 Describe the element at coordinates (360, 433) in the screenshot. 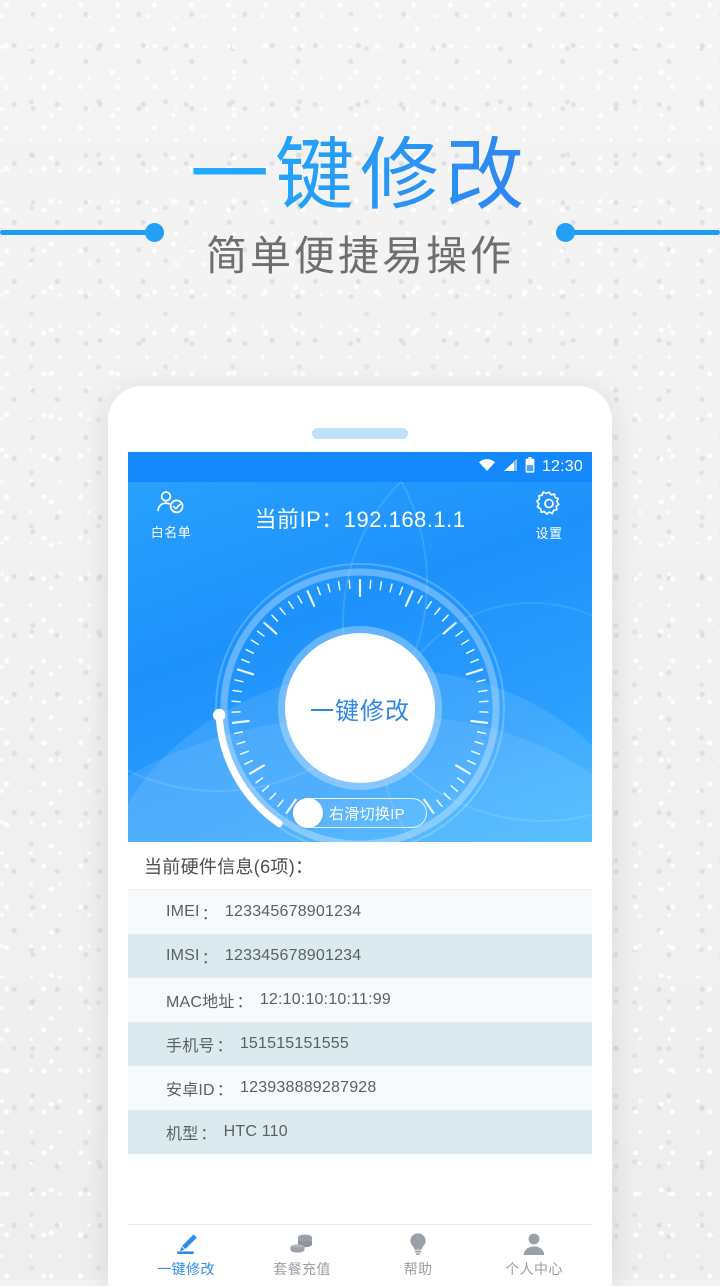

I see `phone-speaker-grille` at that location.